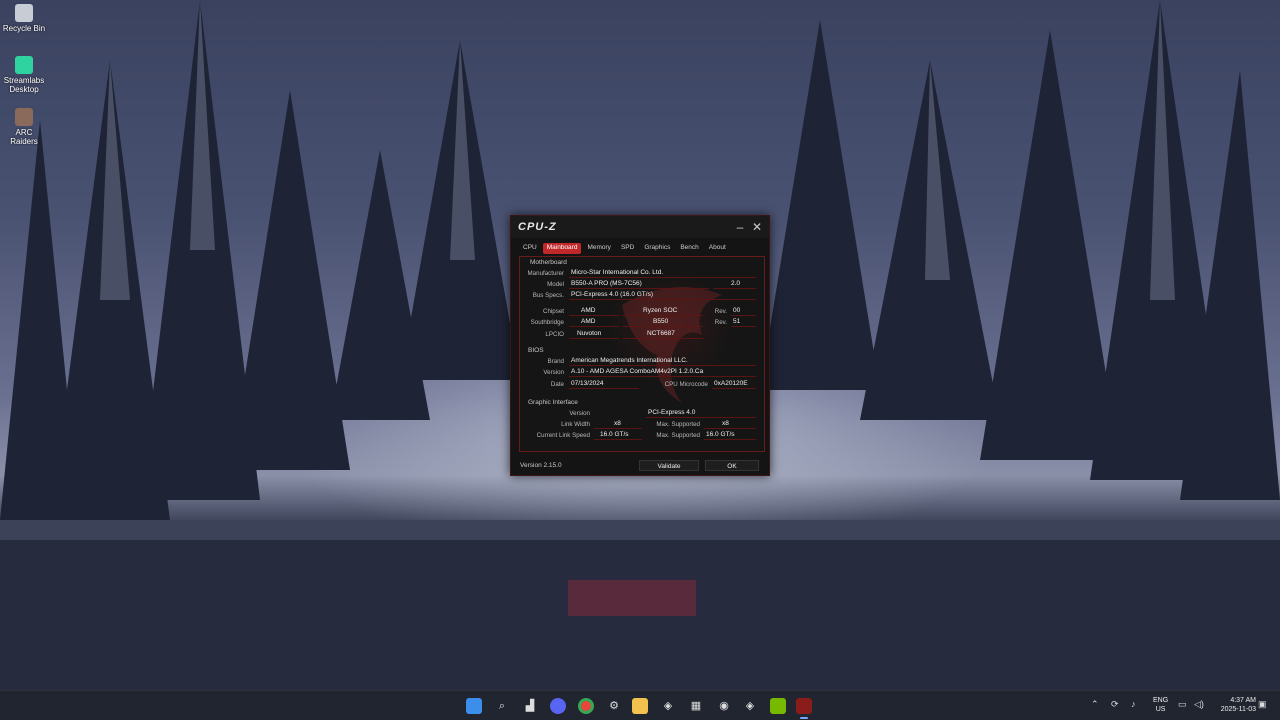 This screenshot has height=720, width=1280. Describe the element at coordinates (579, 413) in the screenshot. I see `label-gi-version: Version` at that location.